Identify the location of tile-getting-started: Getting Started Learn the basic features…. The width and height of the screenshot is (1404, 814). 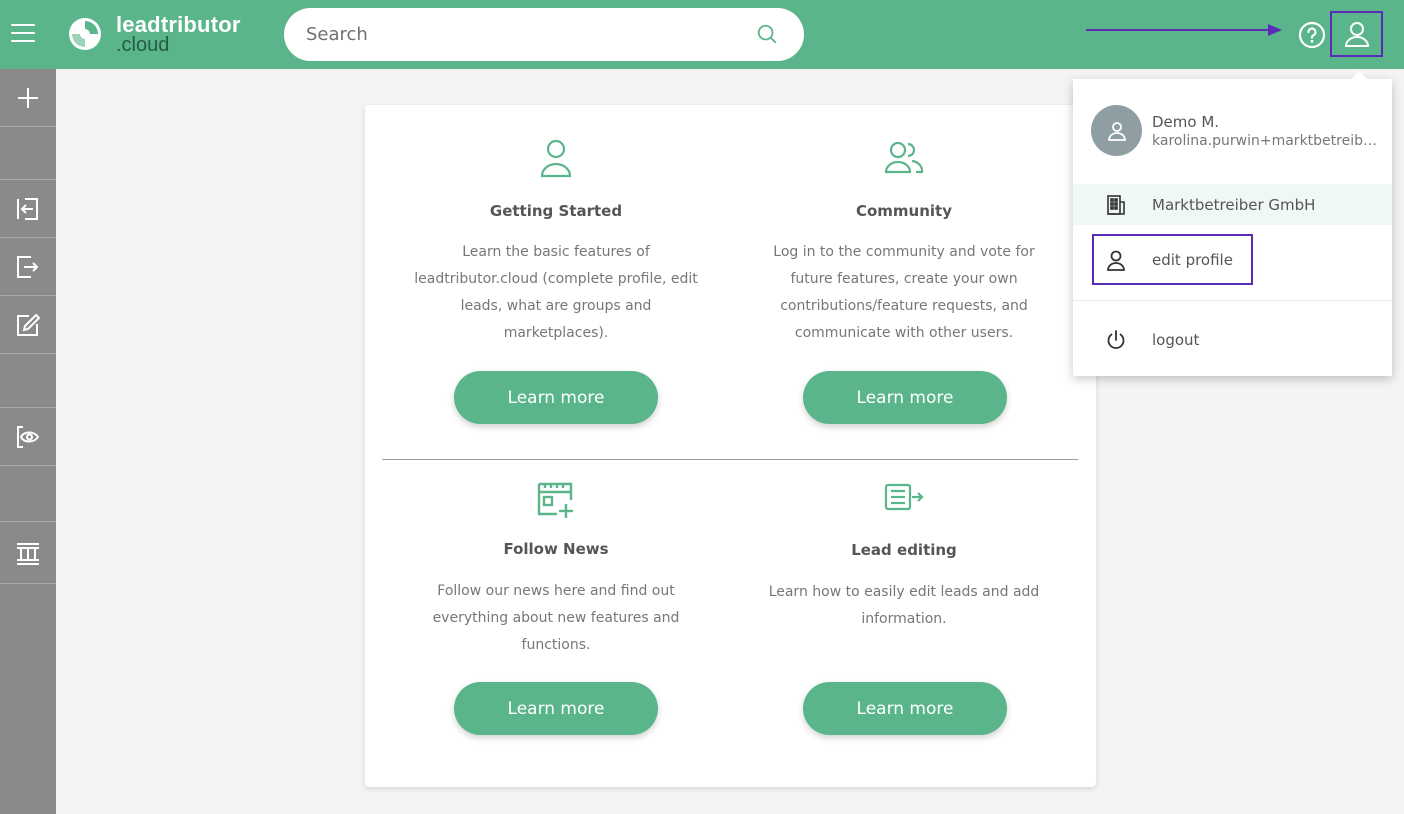
(556, 241).